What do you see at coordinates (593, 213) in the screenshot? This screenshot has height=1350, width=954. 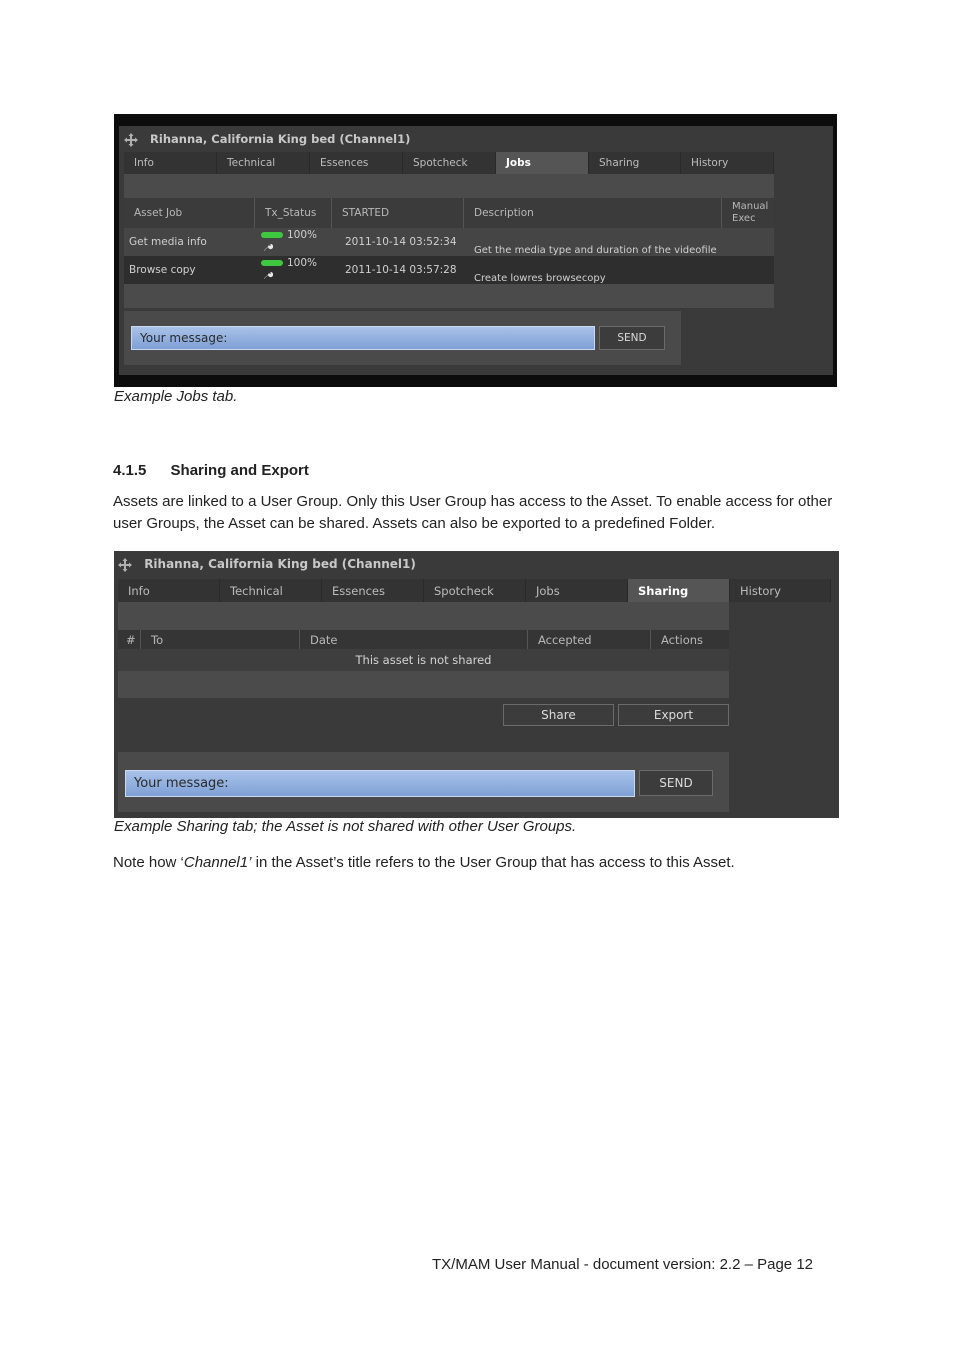 I see `column-header-description: Description` at bounding box center [593, 213].